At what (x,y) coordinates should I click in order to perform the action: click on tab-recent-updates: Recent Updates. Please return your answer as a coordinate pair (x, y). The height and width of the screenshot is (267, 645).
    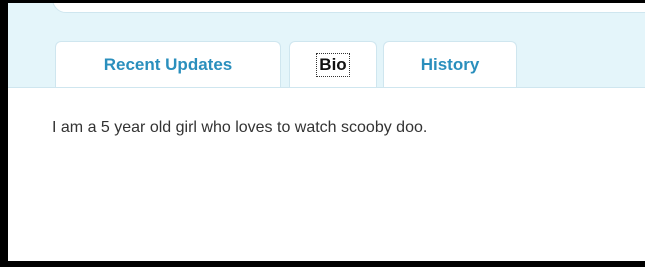
    Looking at the image, I should click on (168, 64).